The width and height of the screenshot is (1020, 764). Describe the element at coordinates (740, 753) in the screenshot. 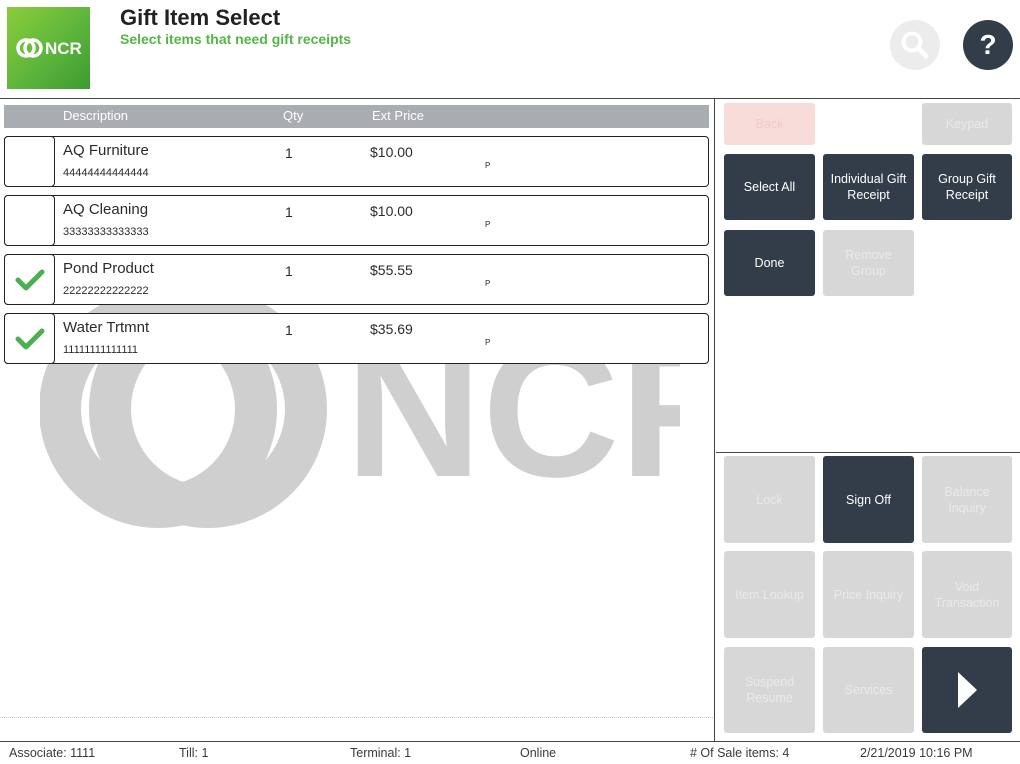

I see `status-sale-items: # Of Sale items: 4` at that location.